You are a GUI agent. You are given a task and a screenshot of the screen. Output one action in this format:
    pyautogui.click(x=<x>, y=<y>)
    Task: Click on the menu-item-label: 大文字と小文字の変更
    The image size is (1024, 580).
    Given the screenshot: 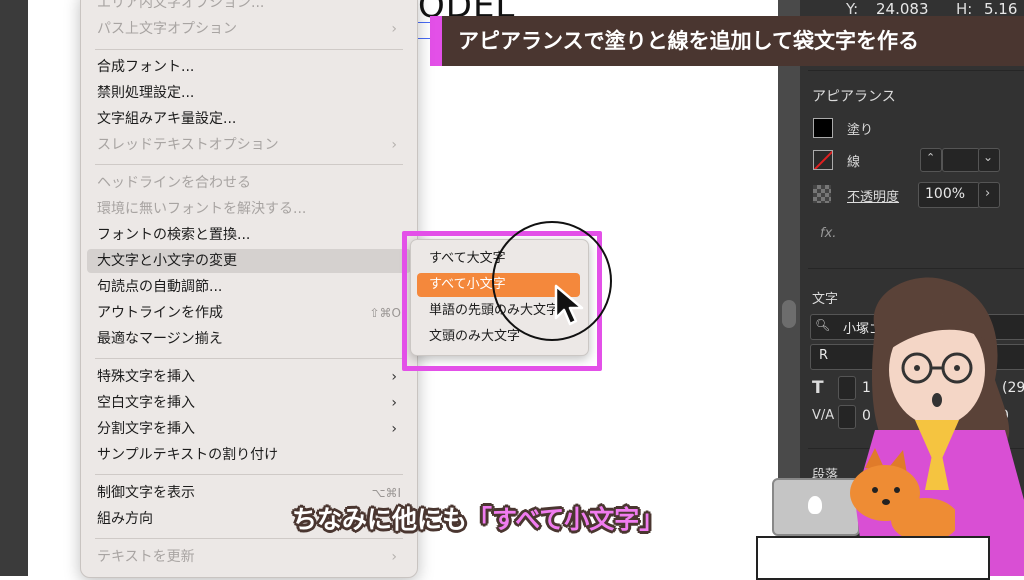 What is the action you would take?
    pyautogui.click(x=167, y=261)
    